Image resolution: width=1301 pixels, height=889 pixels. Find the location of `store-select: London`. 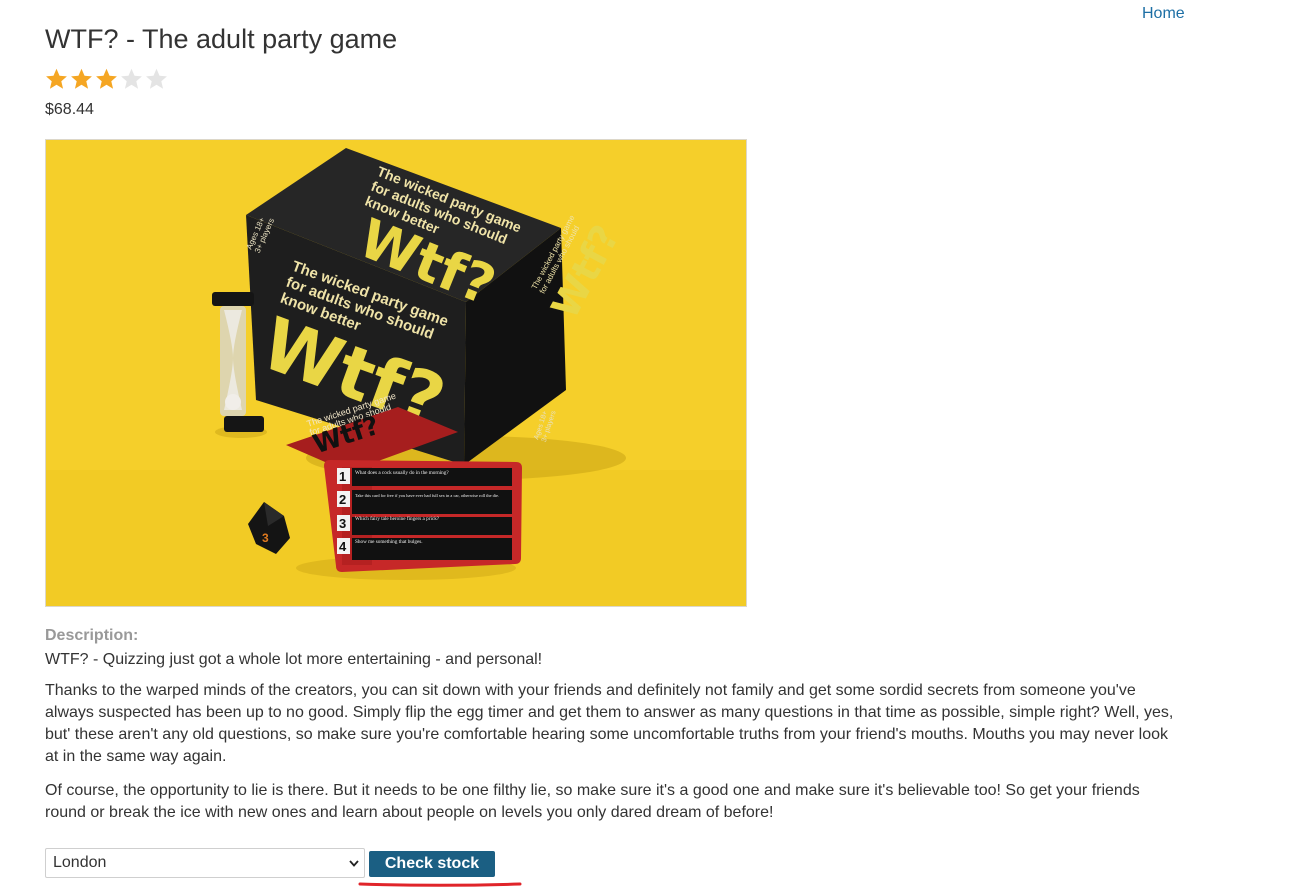

store-select: London is located at coordinates (205, 863).